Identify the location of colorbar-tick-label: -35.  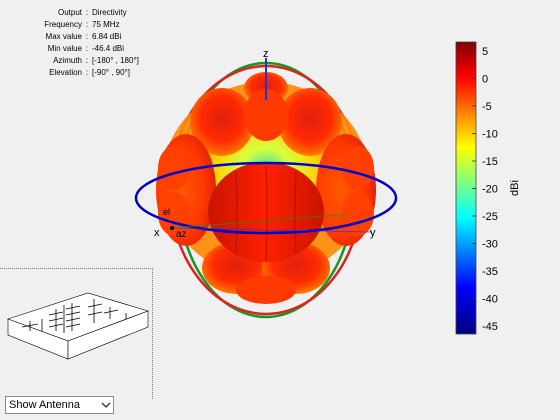
(490, 272).